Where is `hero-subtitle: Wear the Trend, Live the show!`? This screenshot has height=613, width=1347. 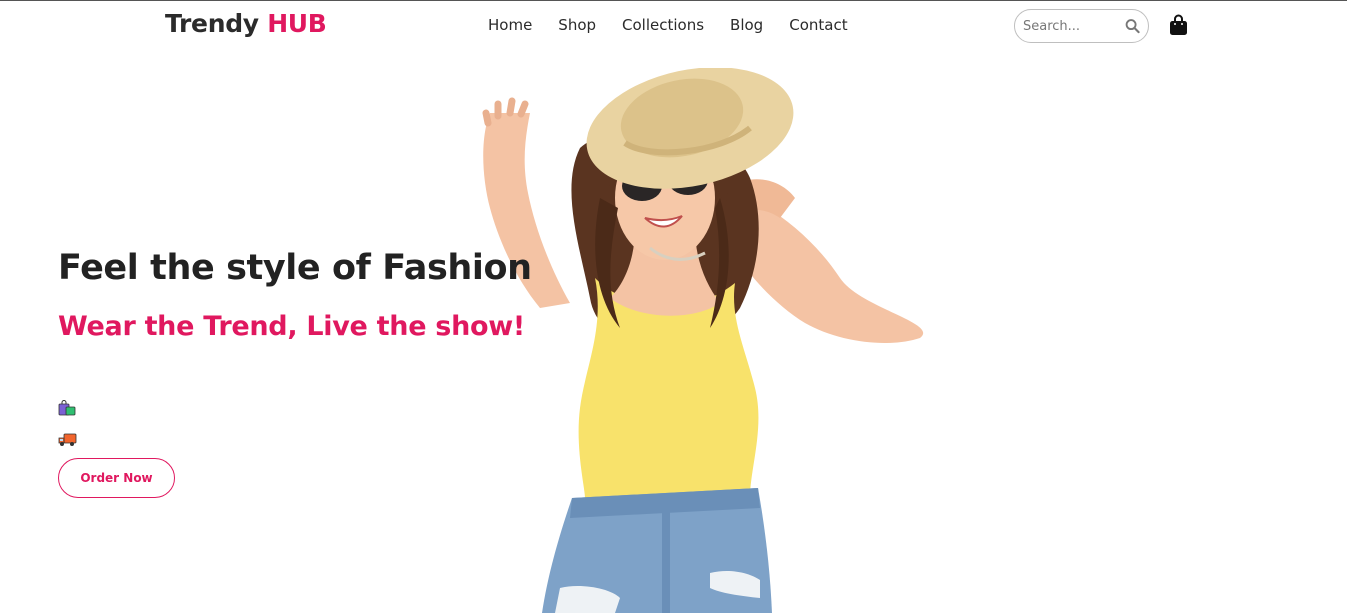 hero-subtitle: Wear the Trend, Live the show! is located at coordinates (291, 326).